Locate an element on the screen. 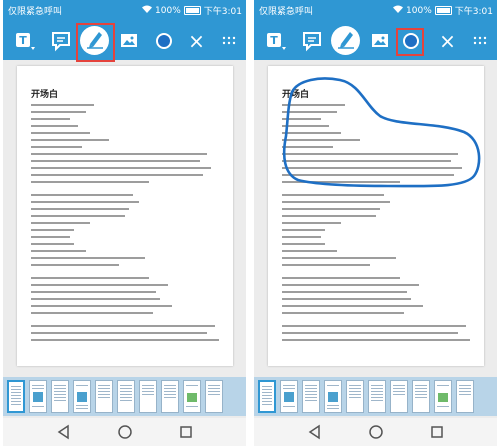  color-picker-button is located at coordinates (163, 40).